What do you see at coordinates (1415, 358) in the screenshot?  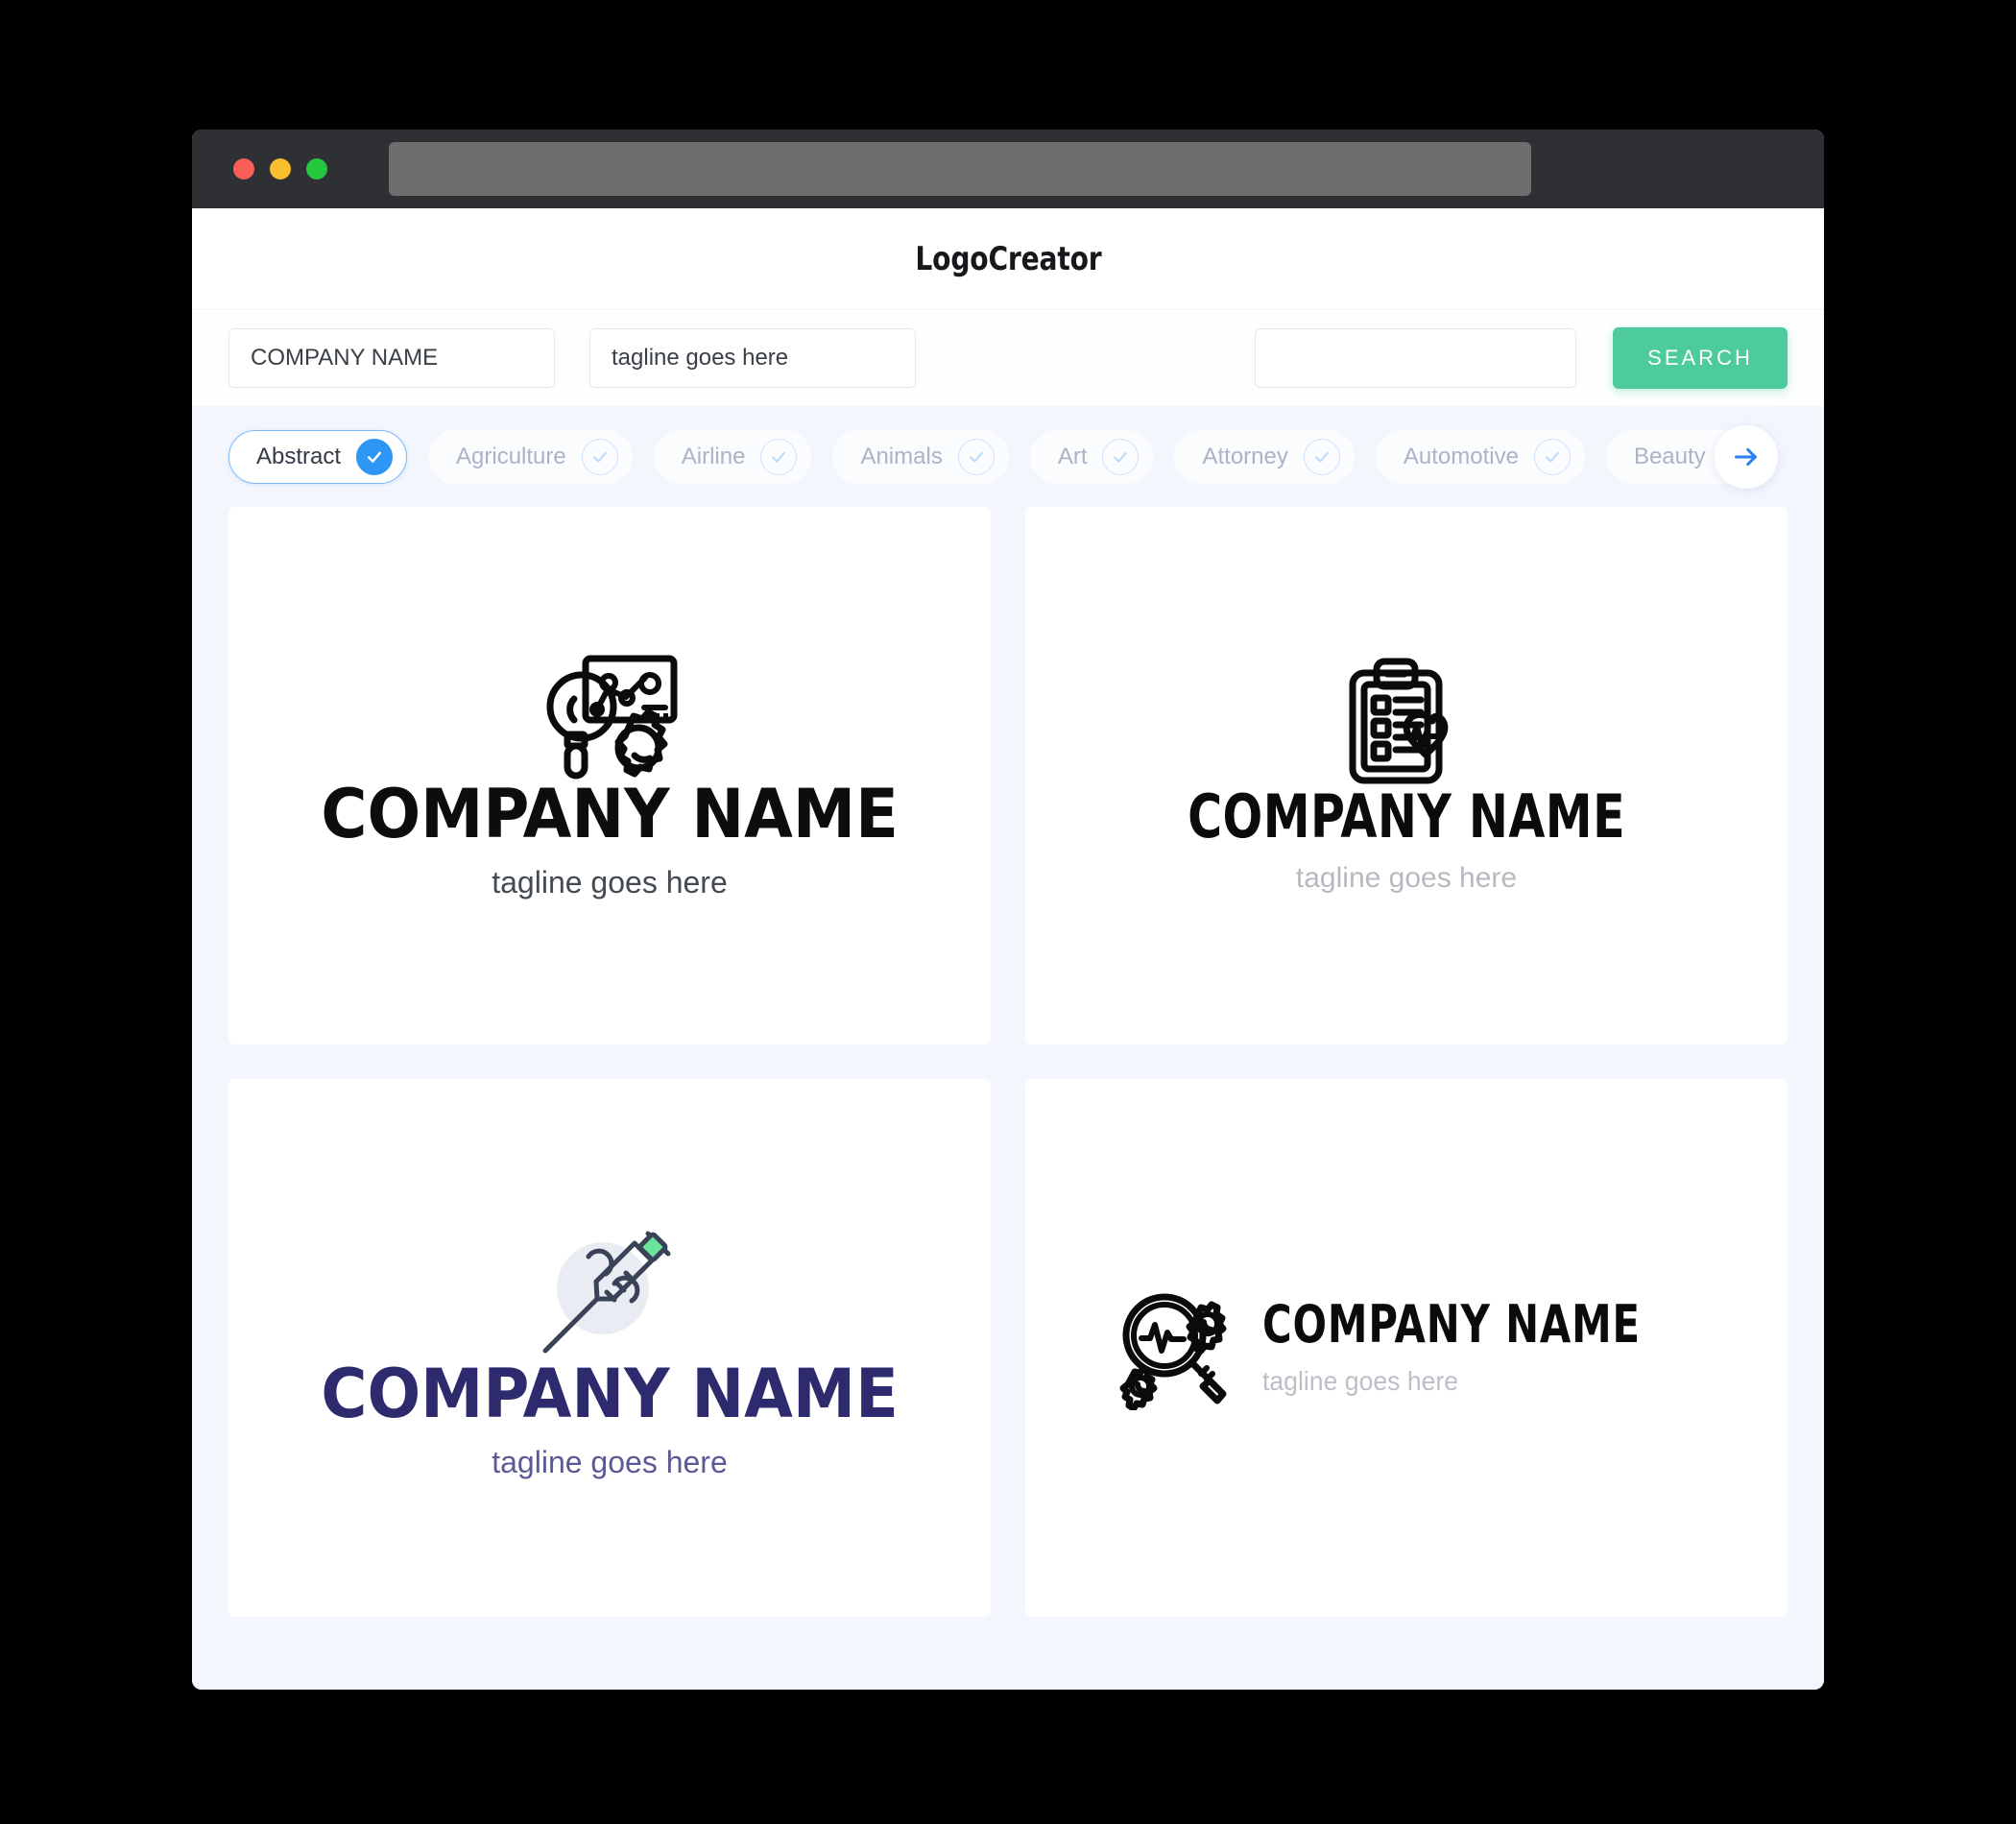 I see `keyword-input` at bounding box center [1415, 358].